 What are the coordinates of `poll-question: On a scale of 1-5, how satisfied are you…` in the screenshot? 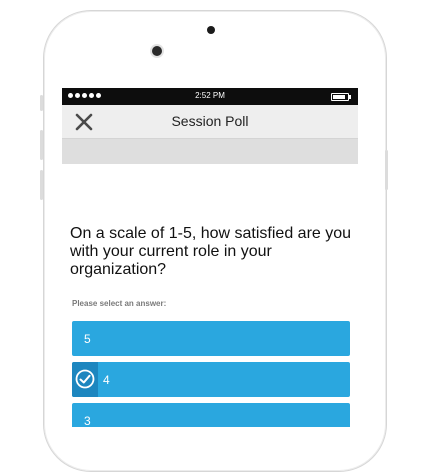 It's located at (211, 251).